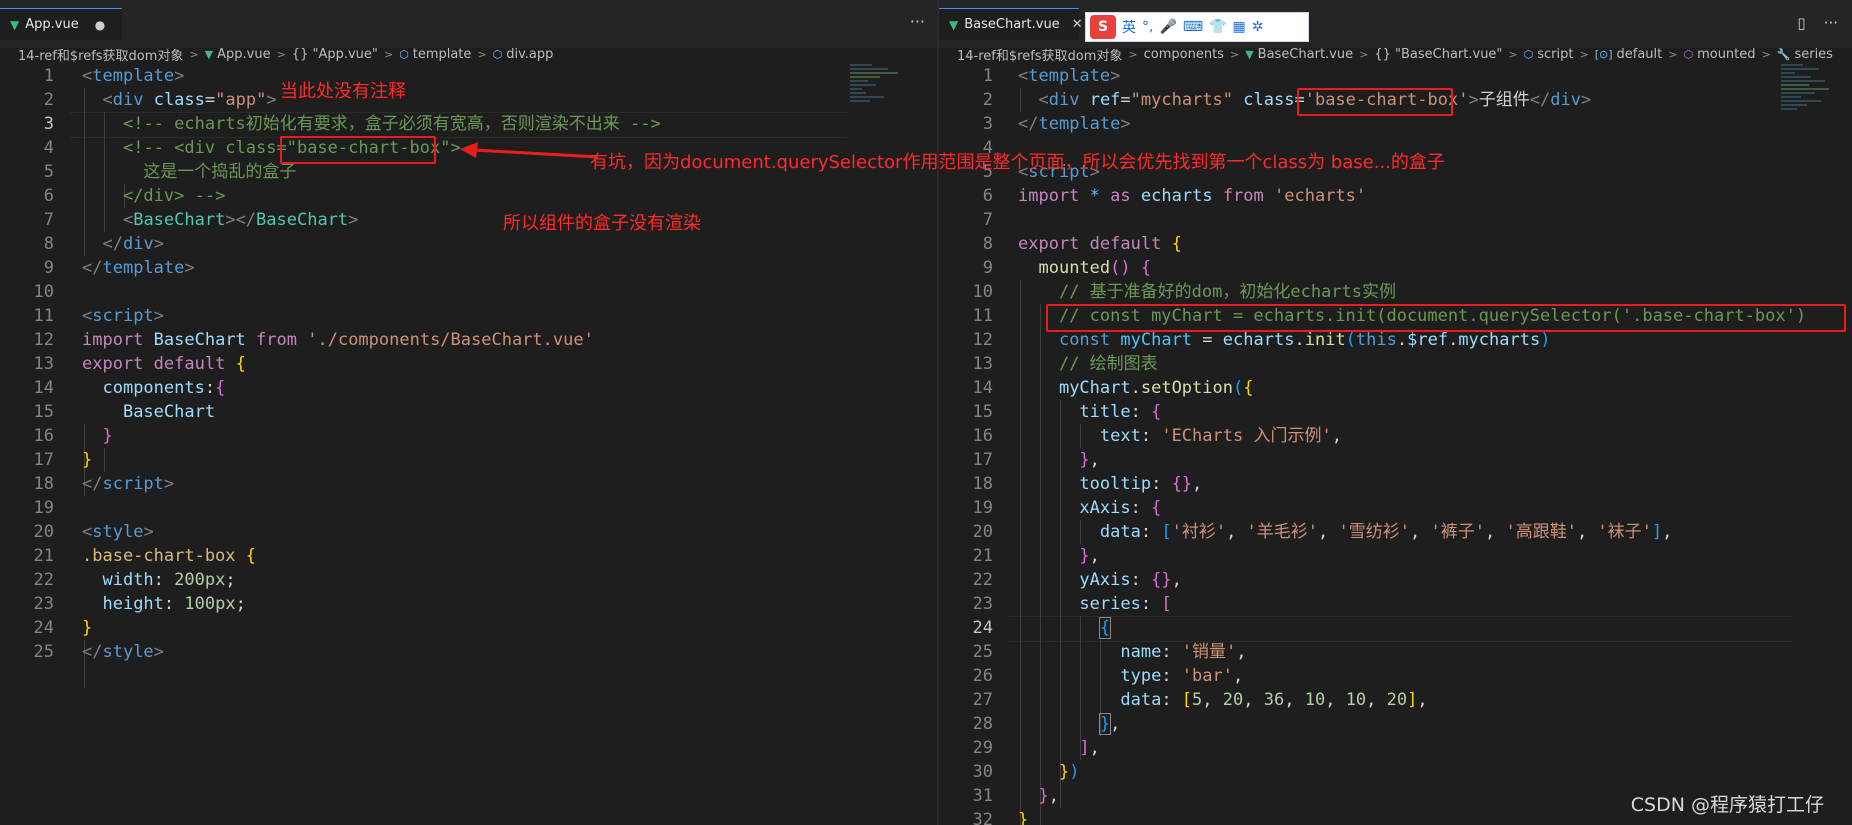 The width and height of the screenshot is (1852, 825). I want to click on breadcrumb-item: div.app, so click(529, 54).